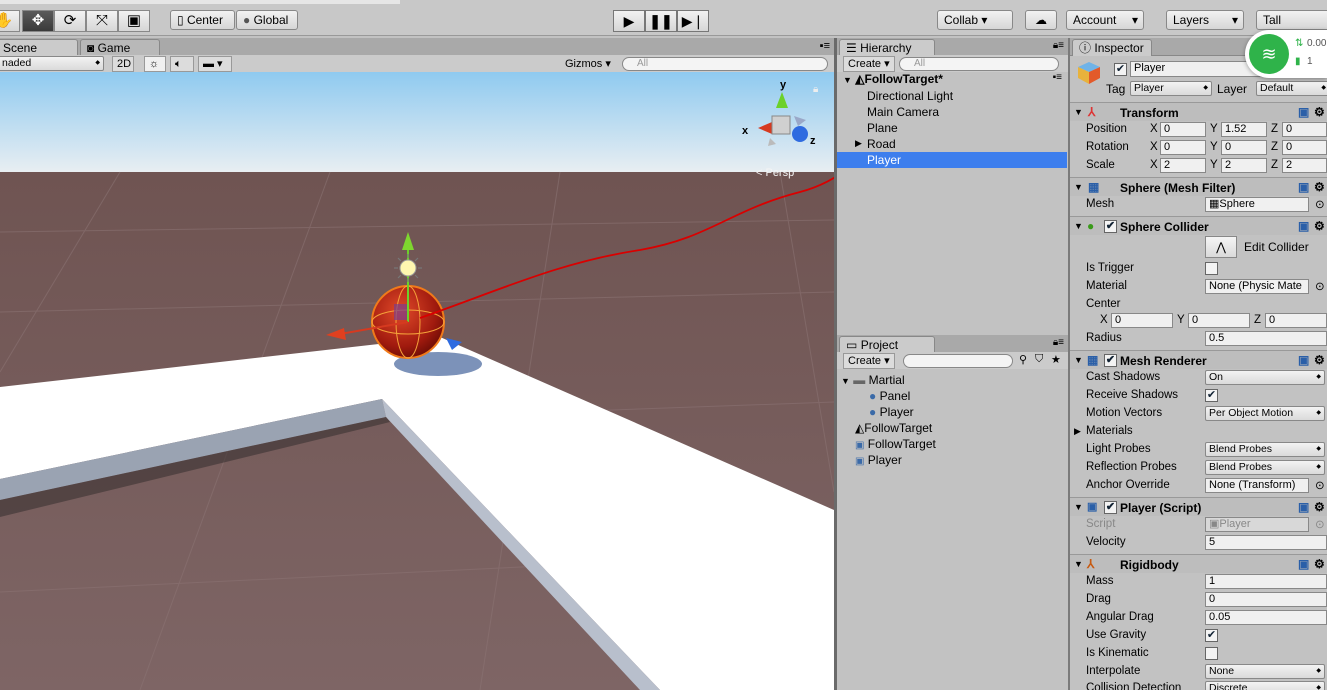 Image resolution: width=1327 pixels, height=690 pixels. Describe the element at coordinates (893, 429) in the screenshot. I see `project-item-followtarget-scene: ◭FollowTarget` at that location.